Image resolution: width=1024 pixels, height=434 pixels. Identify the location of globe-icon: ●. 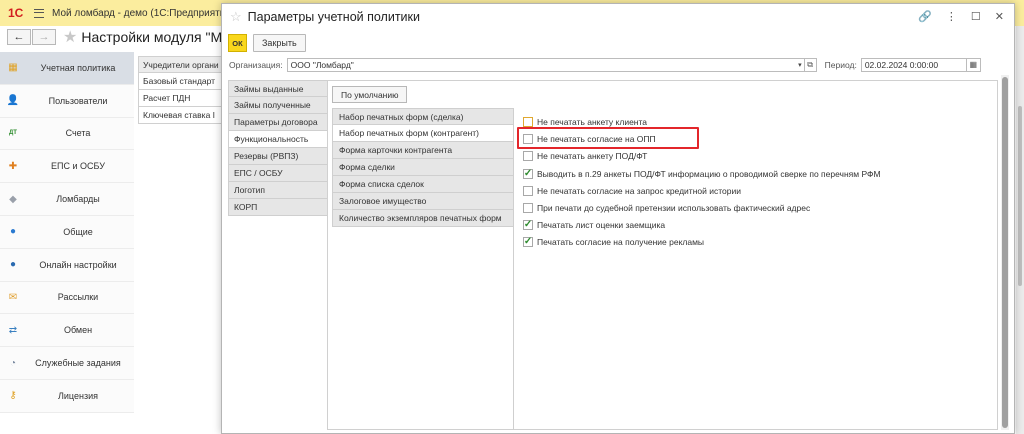
(13, 265).